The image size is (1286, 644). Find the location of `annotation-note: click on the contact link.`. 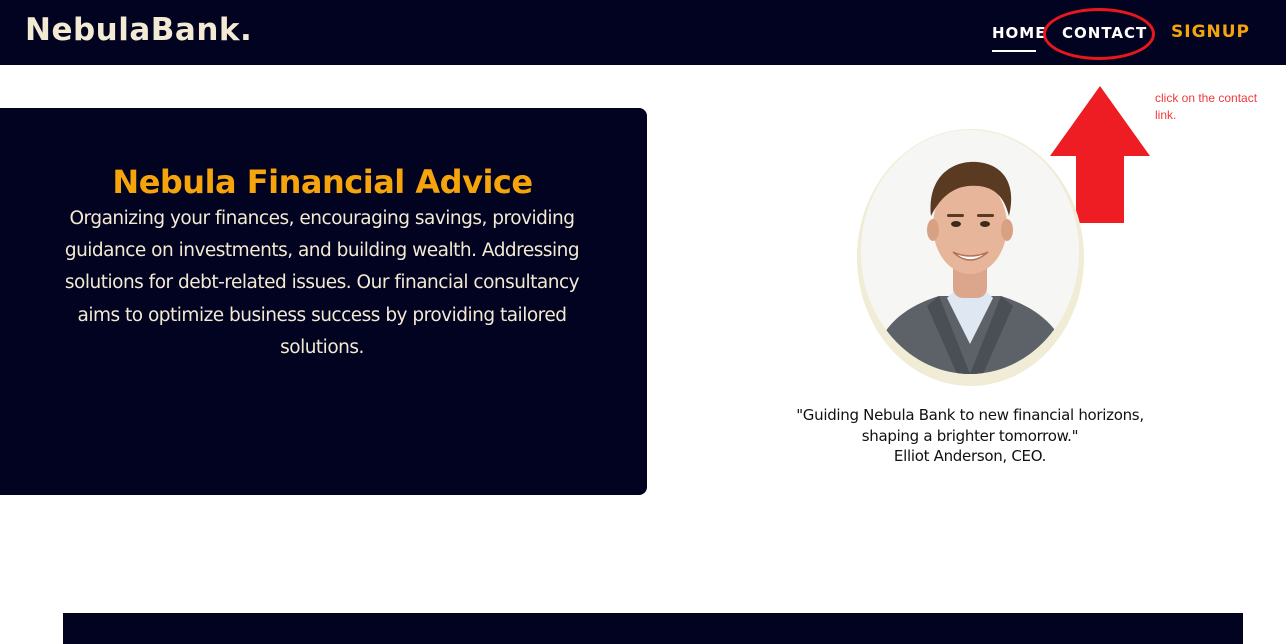

annotation-note: click on the contact link. is located at coordinates (1206, 106).